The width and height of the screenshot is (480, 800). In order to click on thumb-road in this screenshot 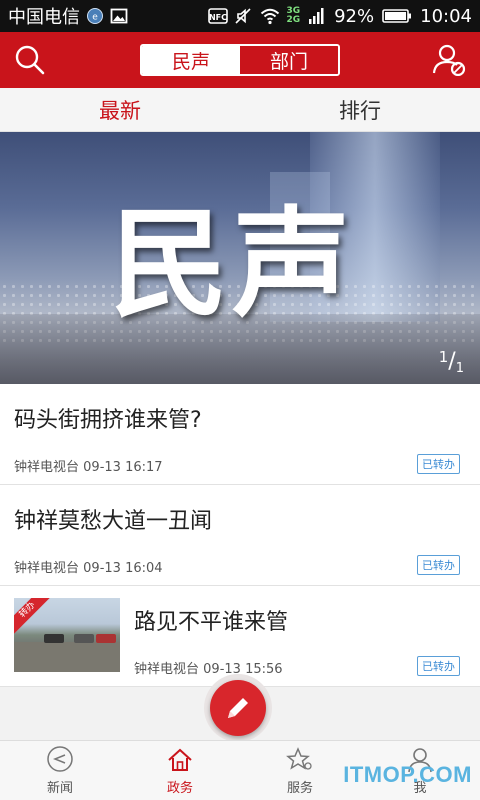, I will do `click(67, 657)`.